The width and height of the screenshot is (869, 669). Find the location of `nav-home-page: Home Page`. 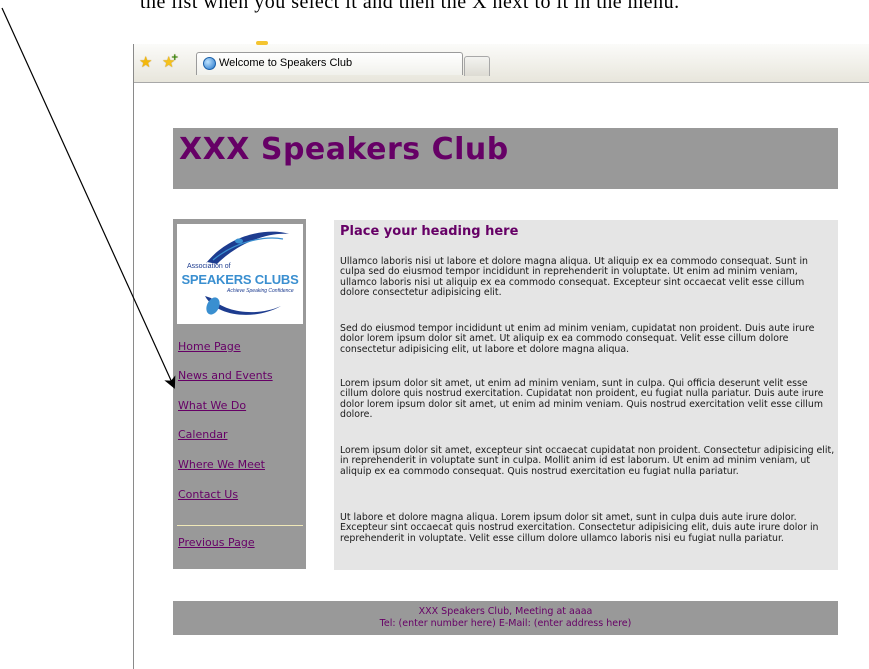

nav-home-page: Home Page is located at coordinates (209, 346).